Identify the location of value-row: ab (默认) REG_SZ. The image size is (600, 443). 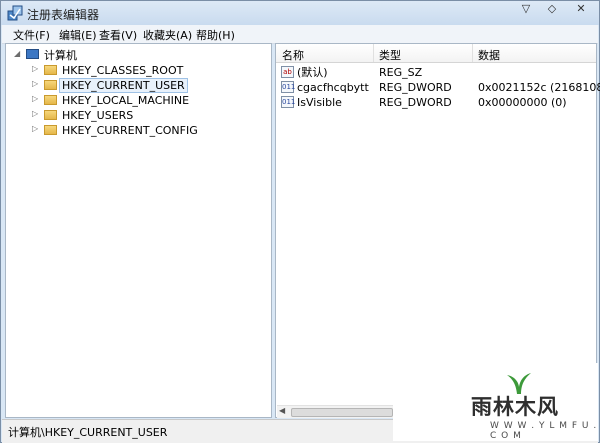
(436, 72).